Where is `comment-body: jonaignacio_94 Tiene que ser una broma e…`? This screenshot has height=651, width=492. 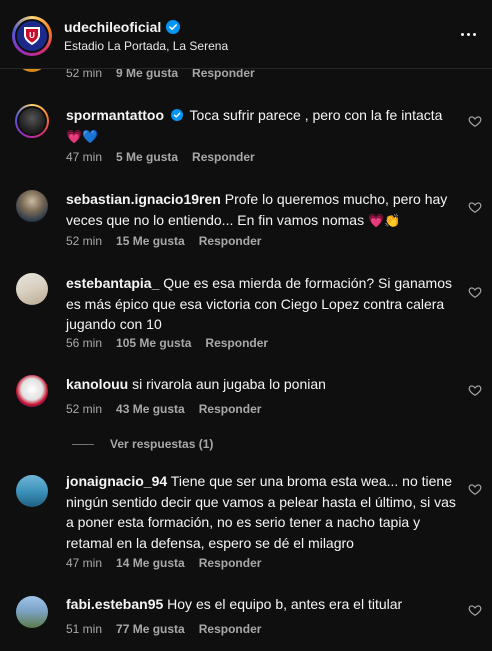 comment-body: jonaignacio_94 Tiene que ser una broma e… is located at coordinates (262, 512).